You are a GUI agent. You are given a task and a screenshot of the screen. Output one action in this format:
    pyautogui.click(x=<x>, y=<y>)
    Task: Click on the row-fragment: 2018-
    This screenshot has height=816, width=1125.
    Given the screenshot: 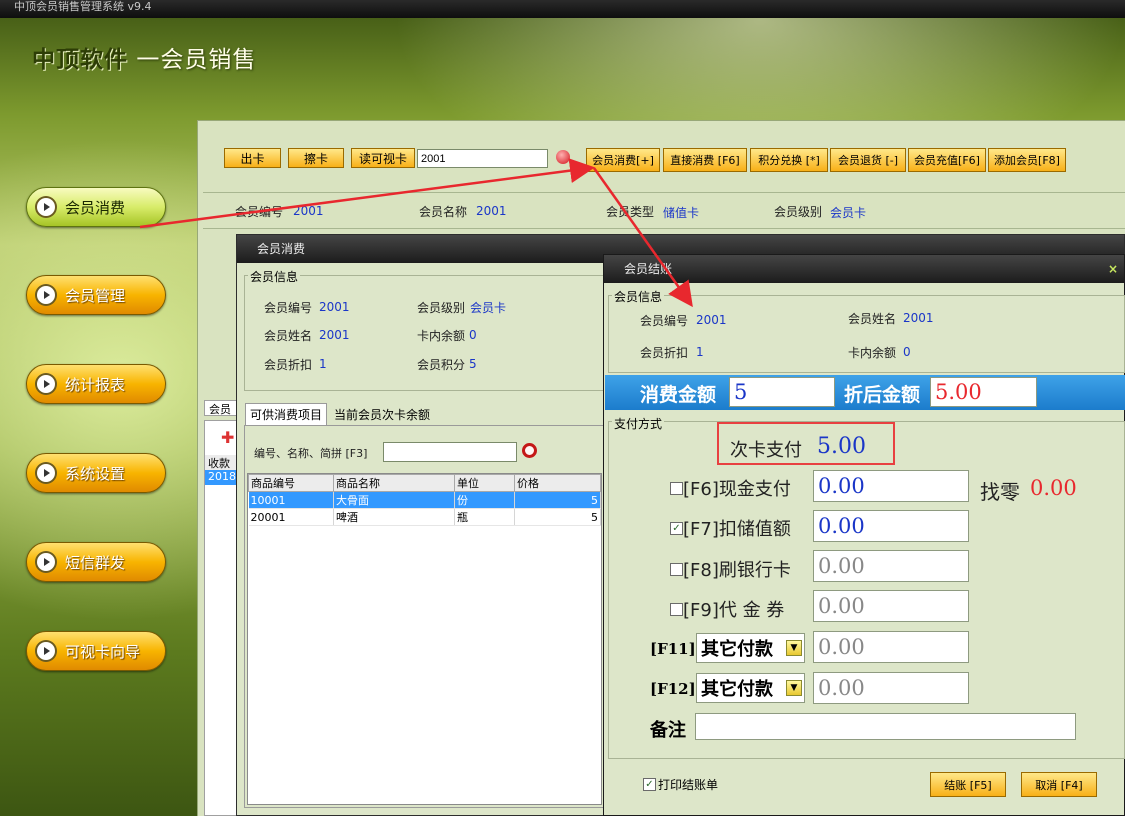 What is the action you would take?
    pyautogui.click(x=221, y=477)
    